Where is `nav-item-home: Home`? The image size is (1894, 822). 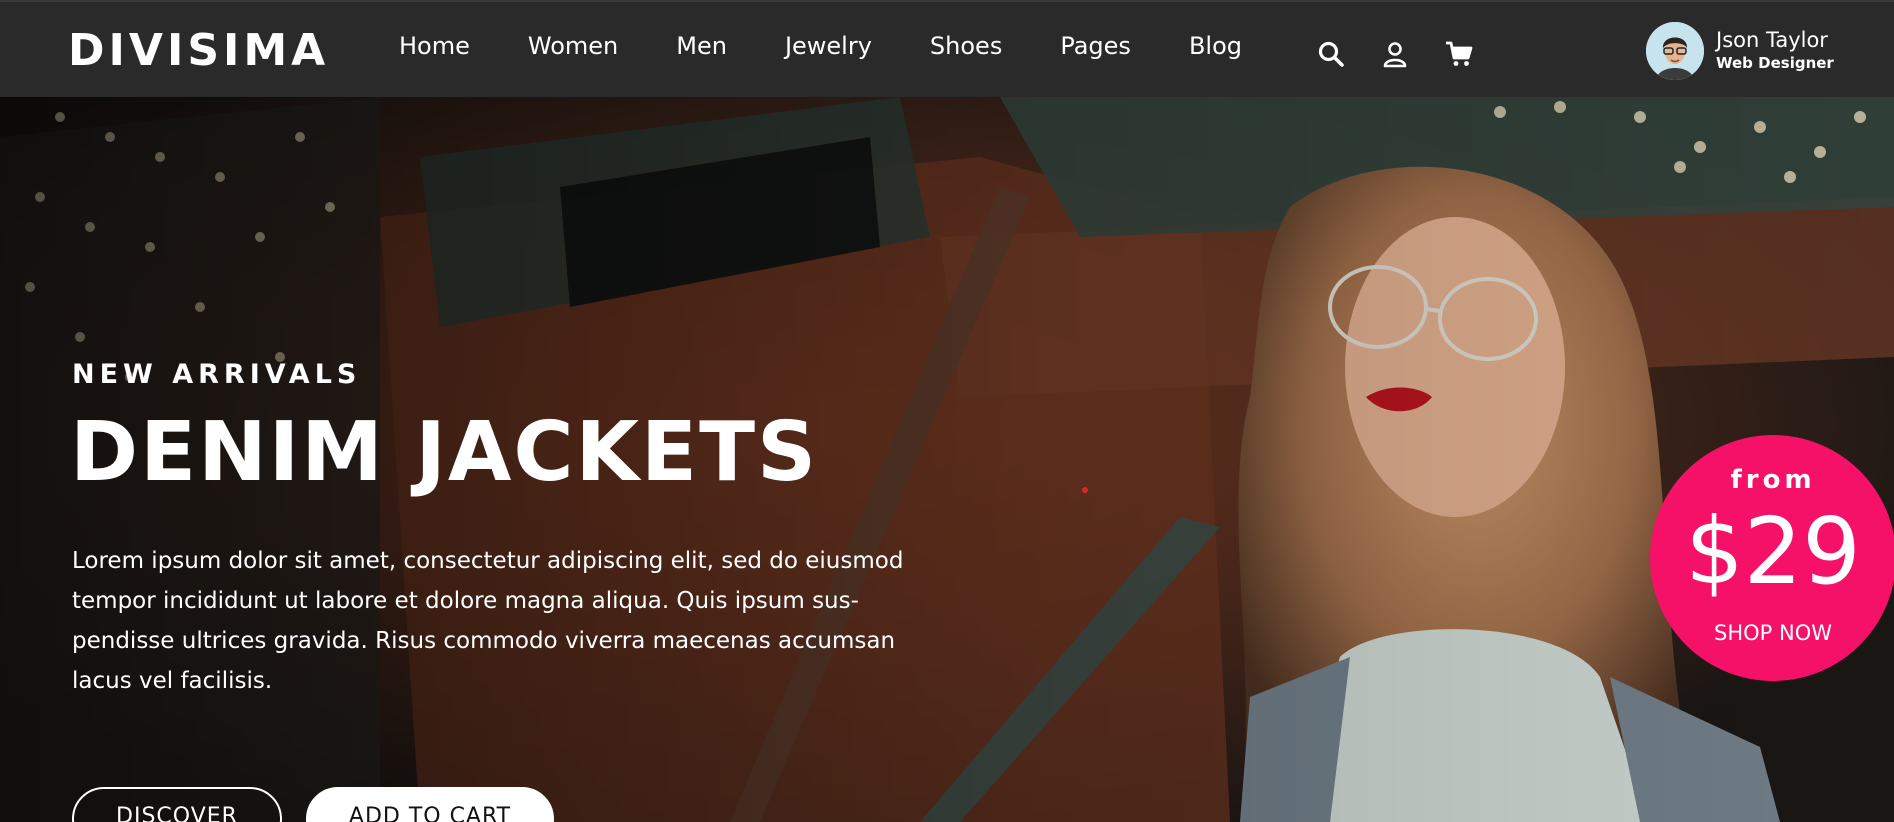 nav-item-home: Home is located at coordinates (434, 46).